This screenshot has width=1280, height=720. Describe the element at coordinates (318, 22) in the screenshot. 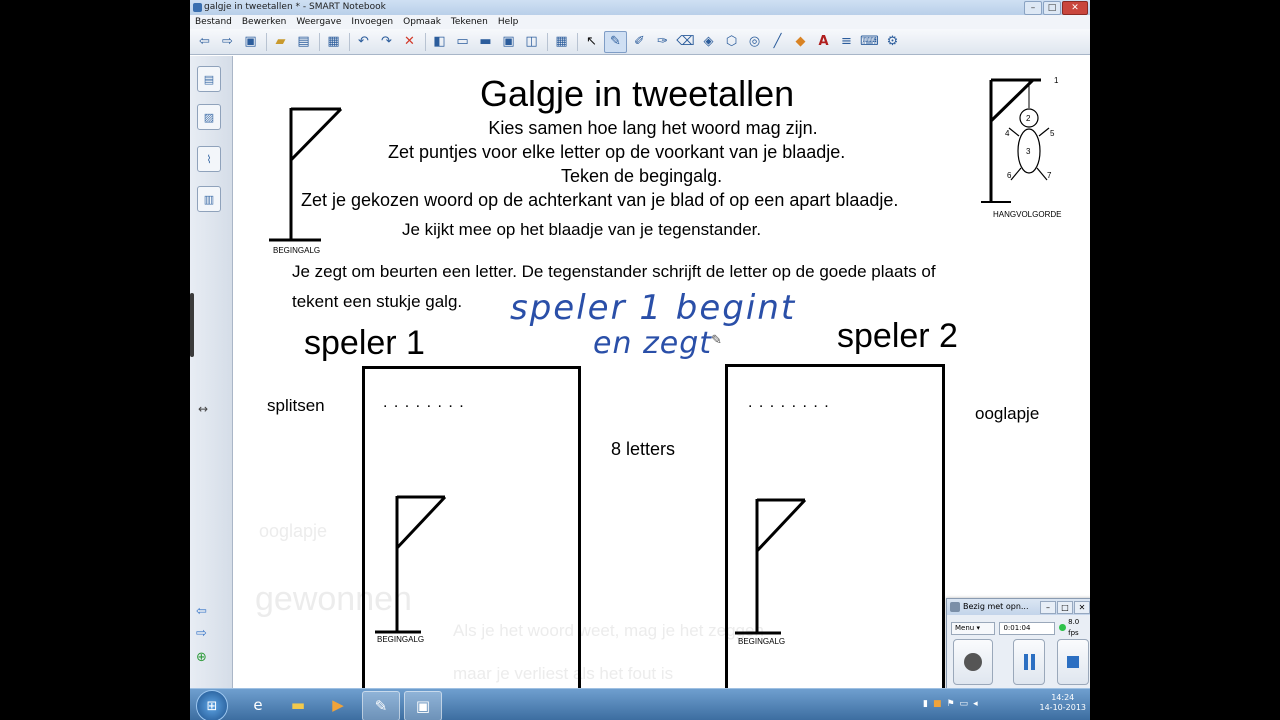

I see `menu-weergave: Weergave` at that location.